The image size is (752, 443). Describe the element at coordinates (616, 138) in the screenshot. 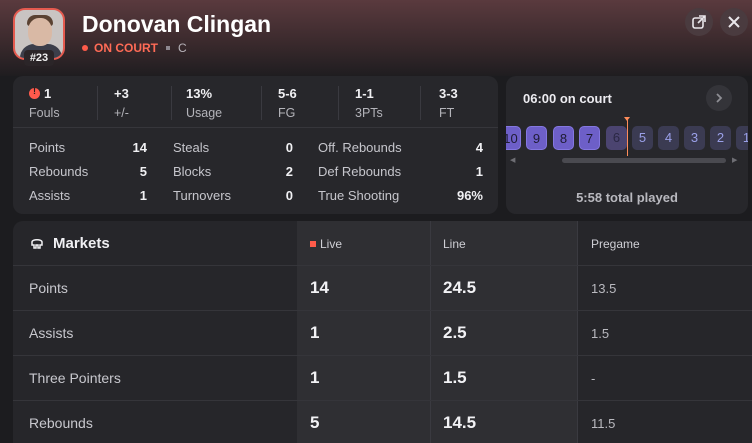

I see `minute-cell: 6` at that location.